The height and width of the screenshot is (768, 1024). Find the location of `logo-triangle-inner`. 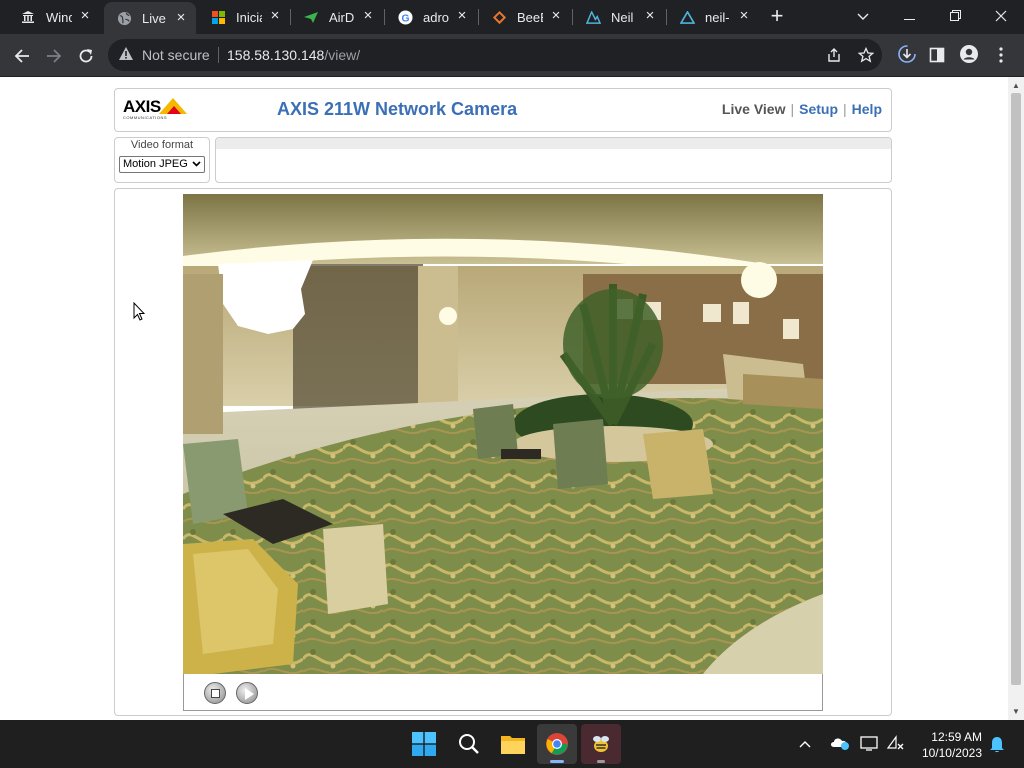

logo-triangle-inner is located at coordinates (174, 110).